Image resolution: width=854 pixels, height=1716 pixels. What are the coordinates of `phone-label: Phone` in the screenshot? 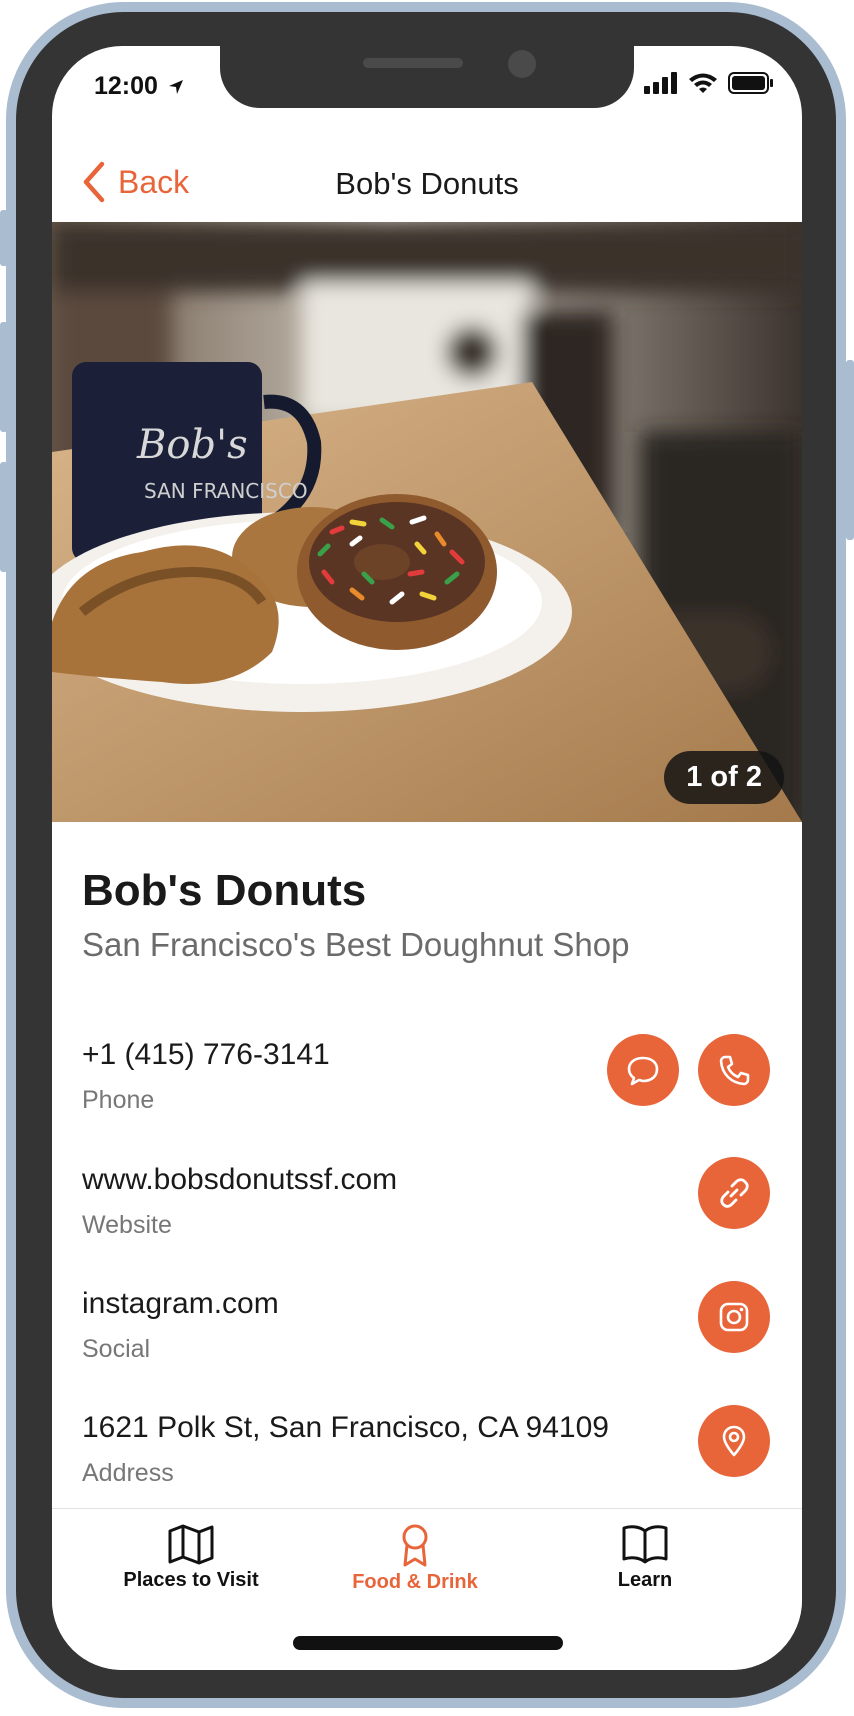 It's located at (118, 1100).